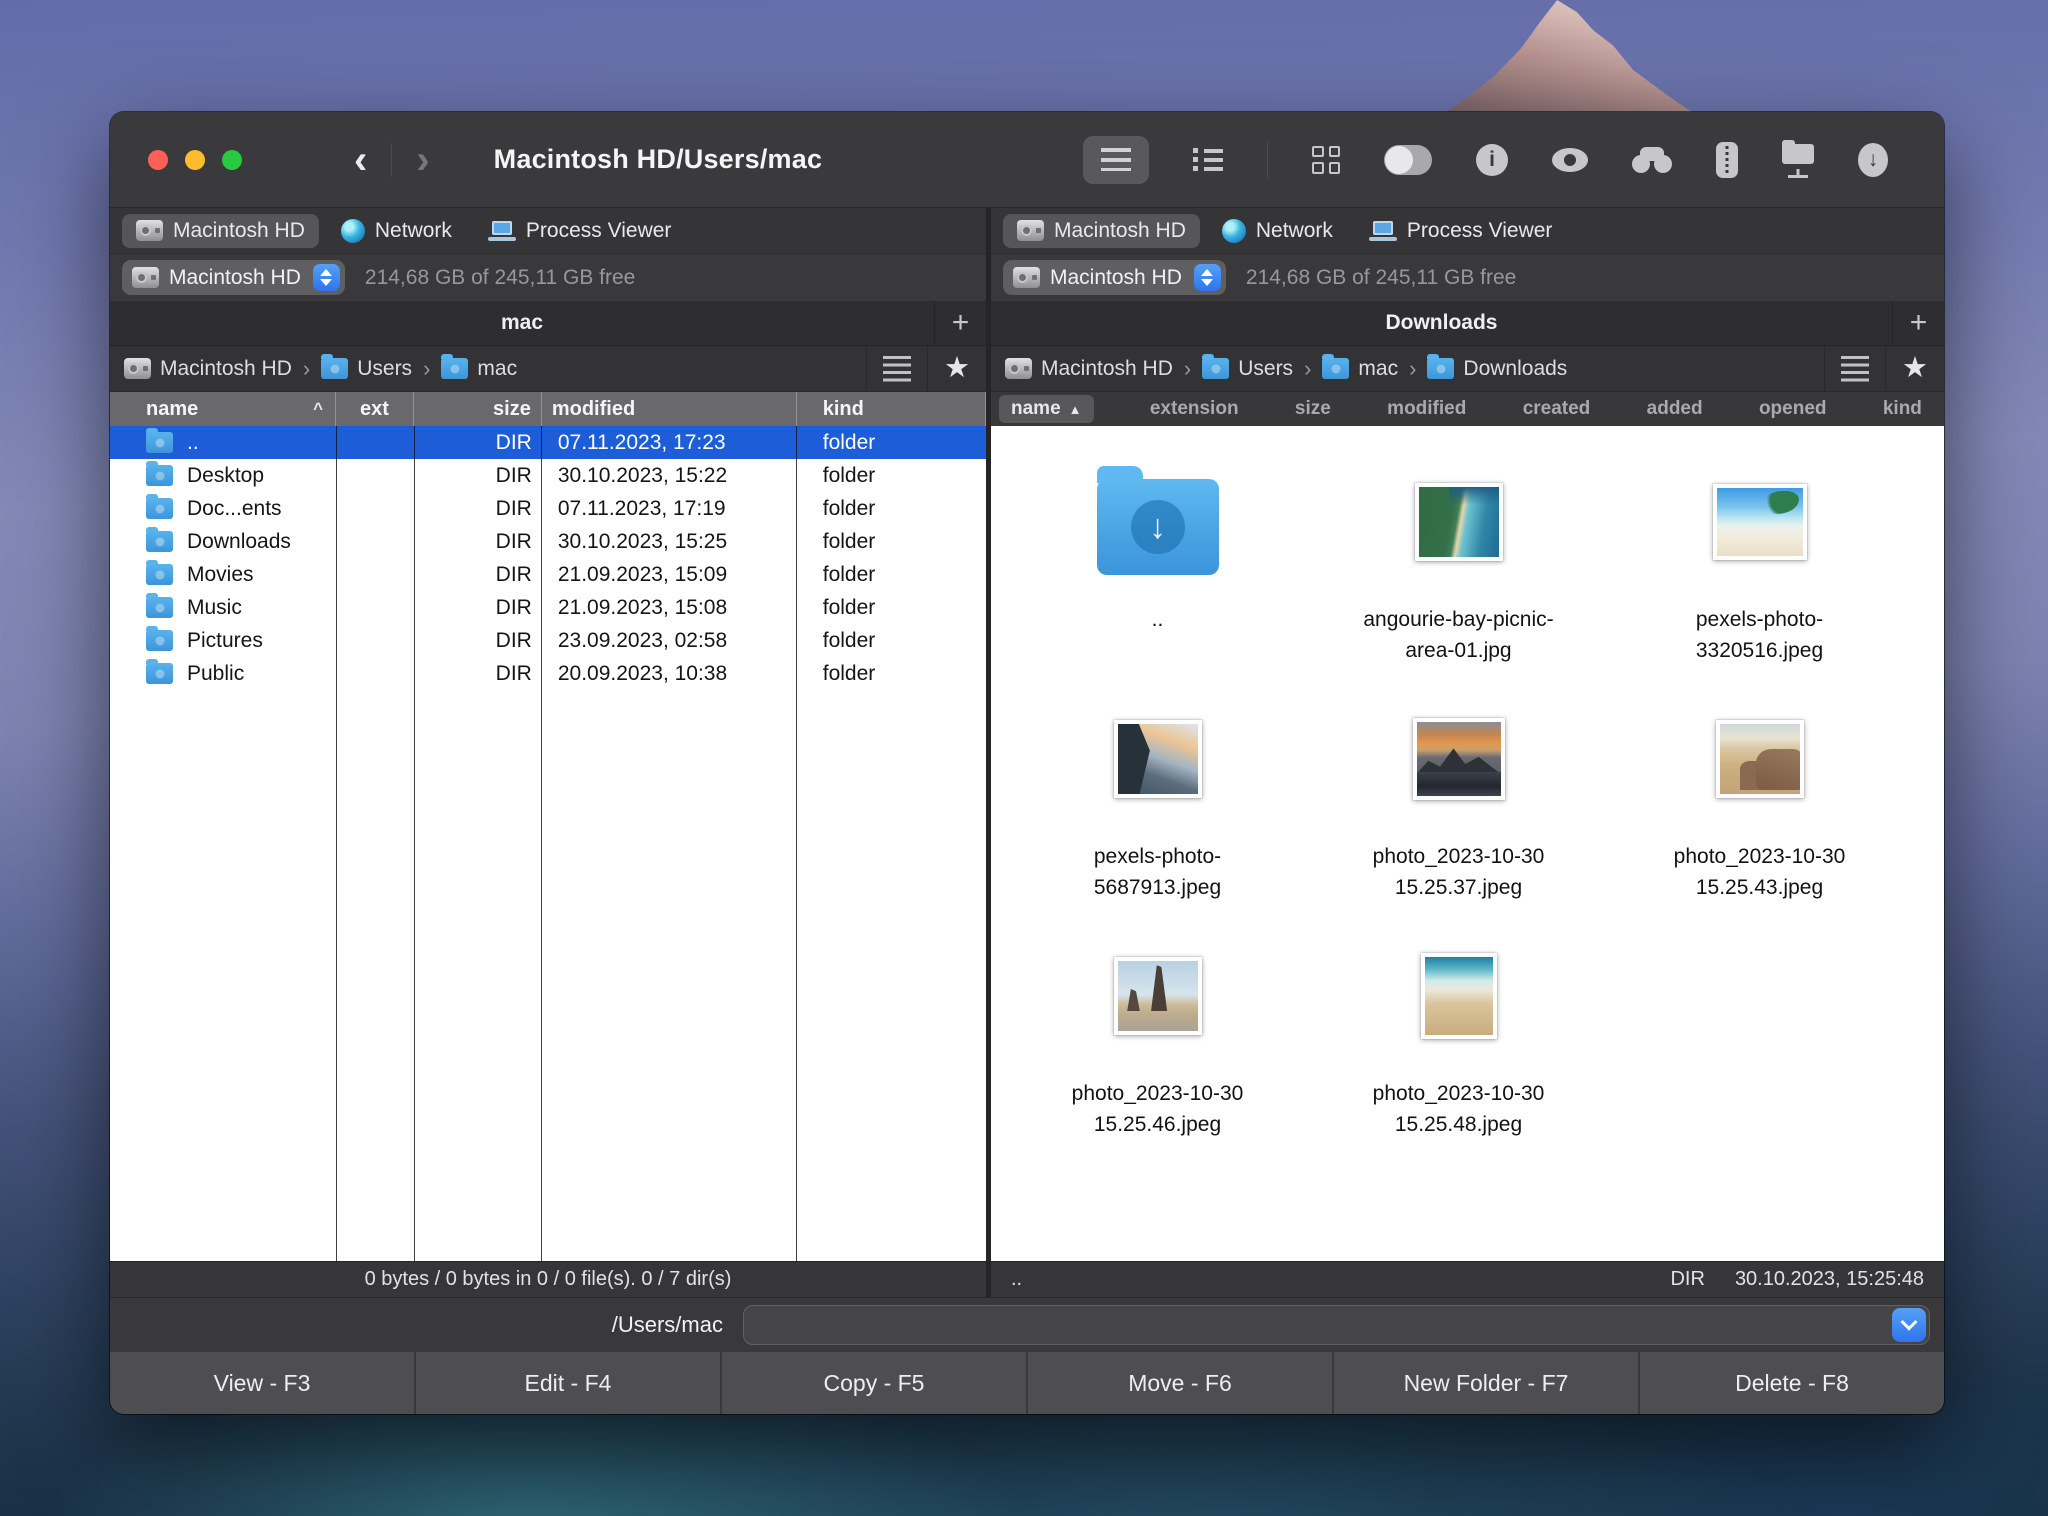 This screenshot has width=2048, height=1516. What do you see at coordinates (1458, 635) in the screenshot?
I see `file-name: angourie-bay-picnic-area-01.jpg` at bounding box center [1458, 635].